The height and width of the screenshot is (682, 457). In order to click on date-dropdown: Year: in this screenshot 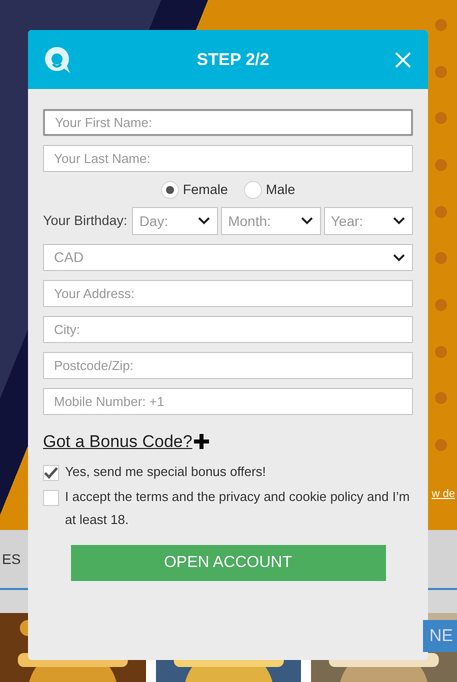, I will do `click(369, 221)`.